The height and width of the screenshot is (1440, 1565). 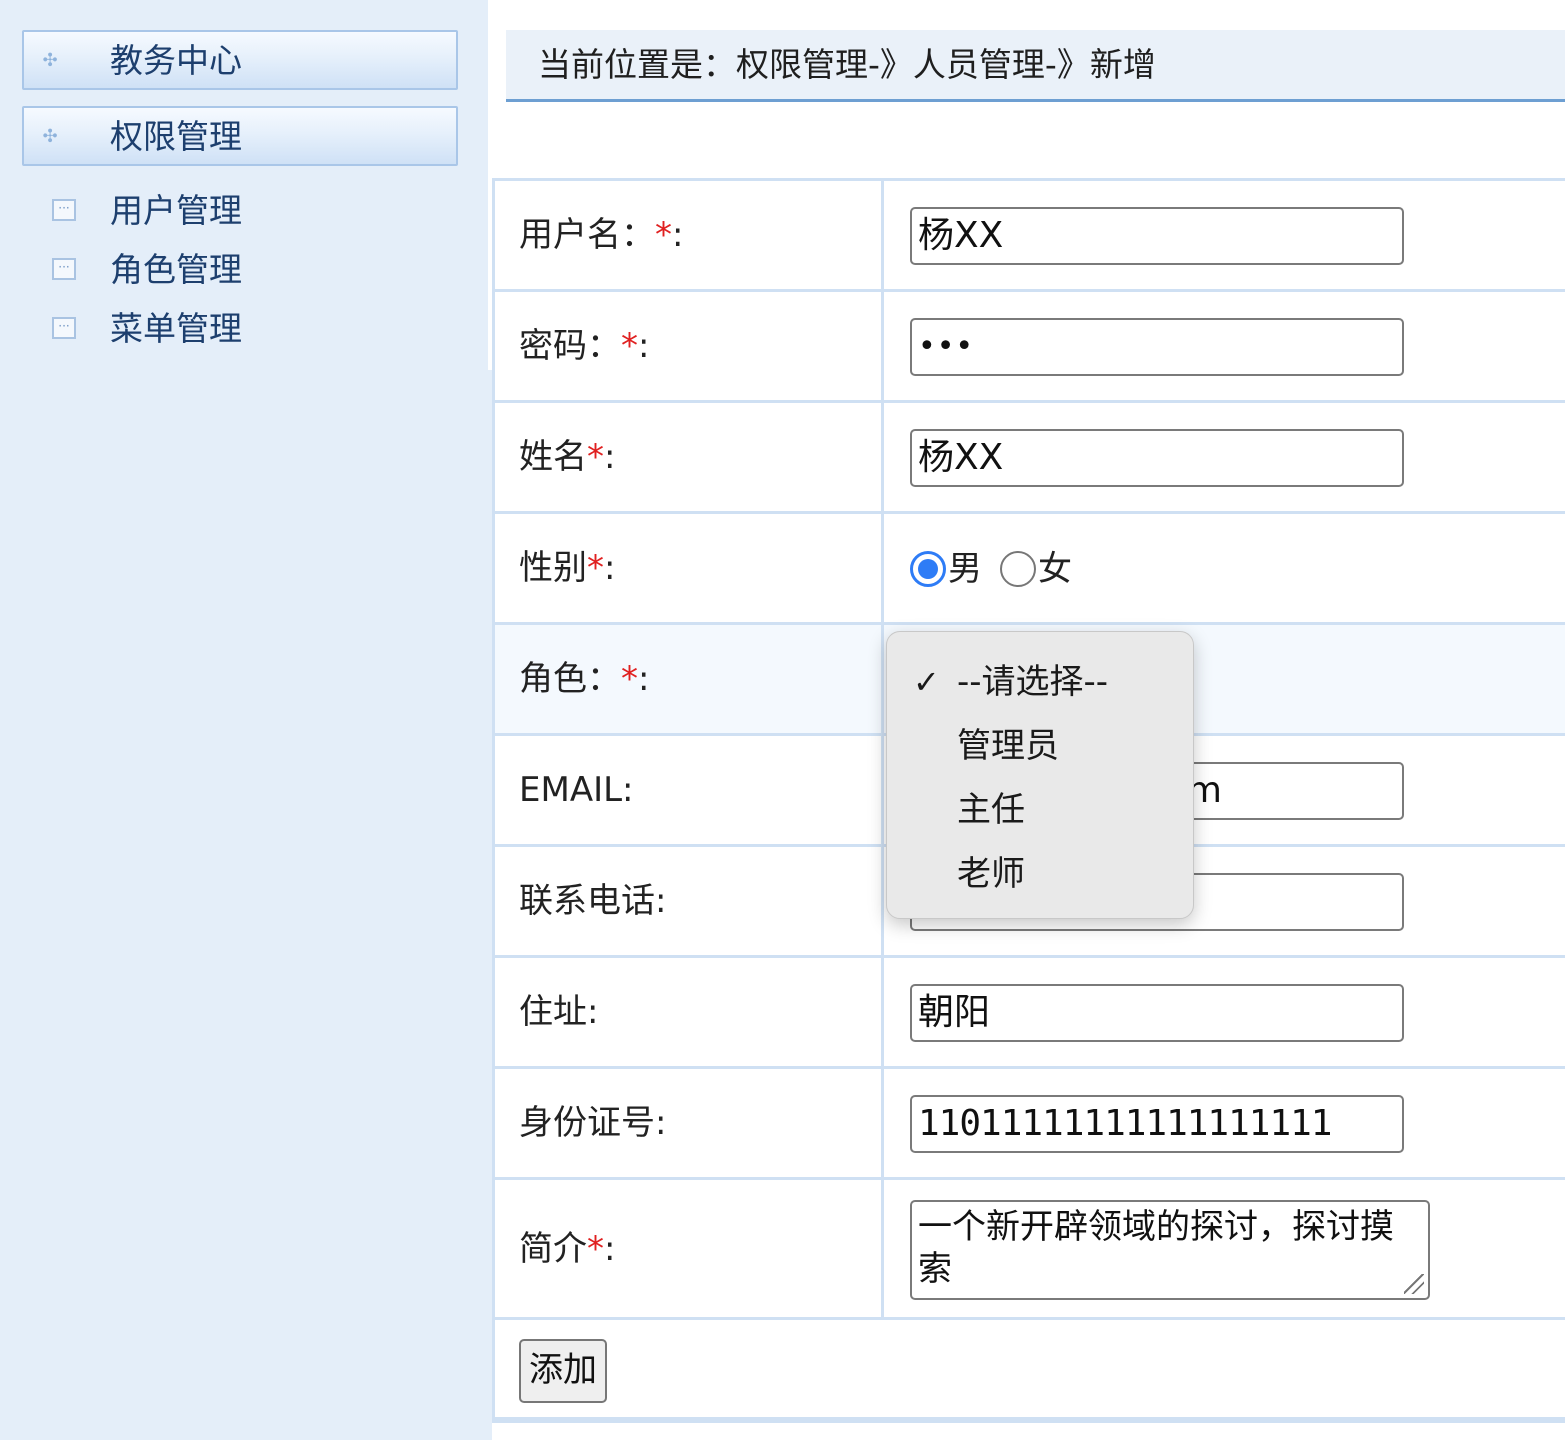 What do you see at coordinates (689, 679) in the screenshot?
I see `label-cell: 角色：*:` at bounding box center [689, 679].